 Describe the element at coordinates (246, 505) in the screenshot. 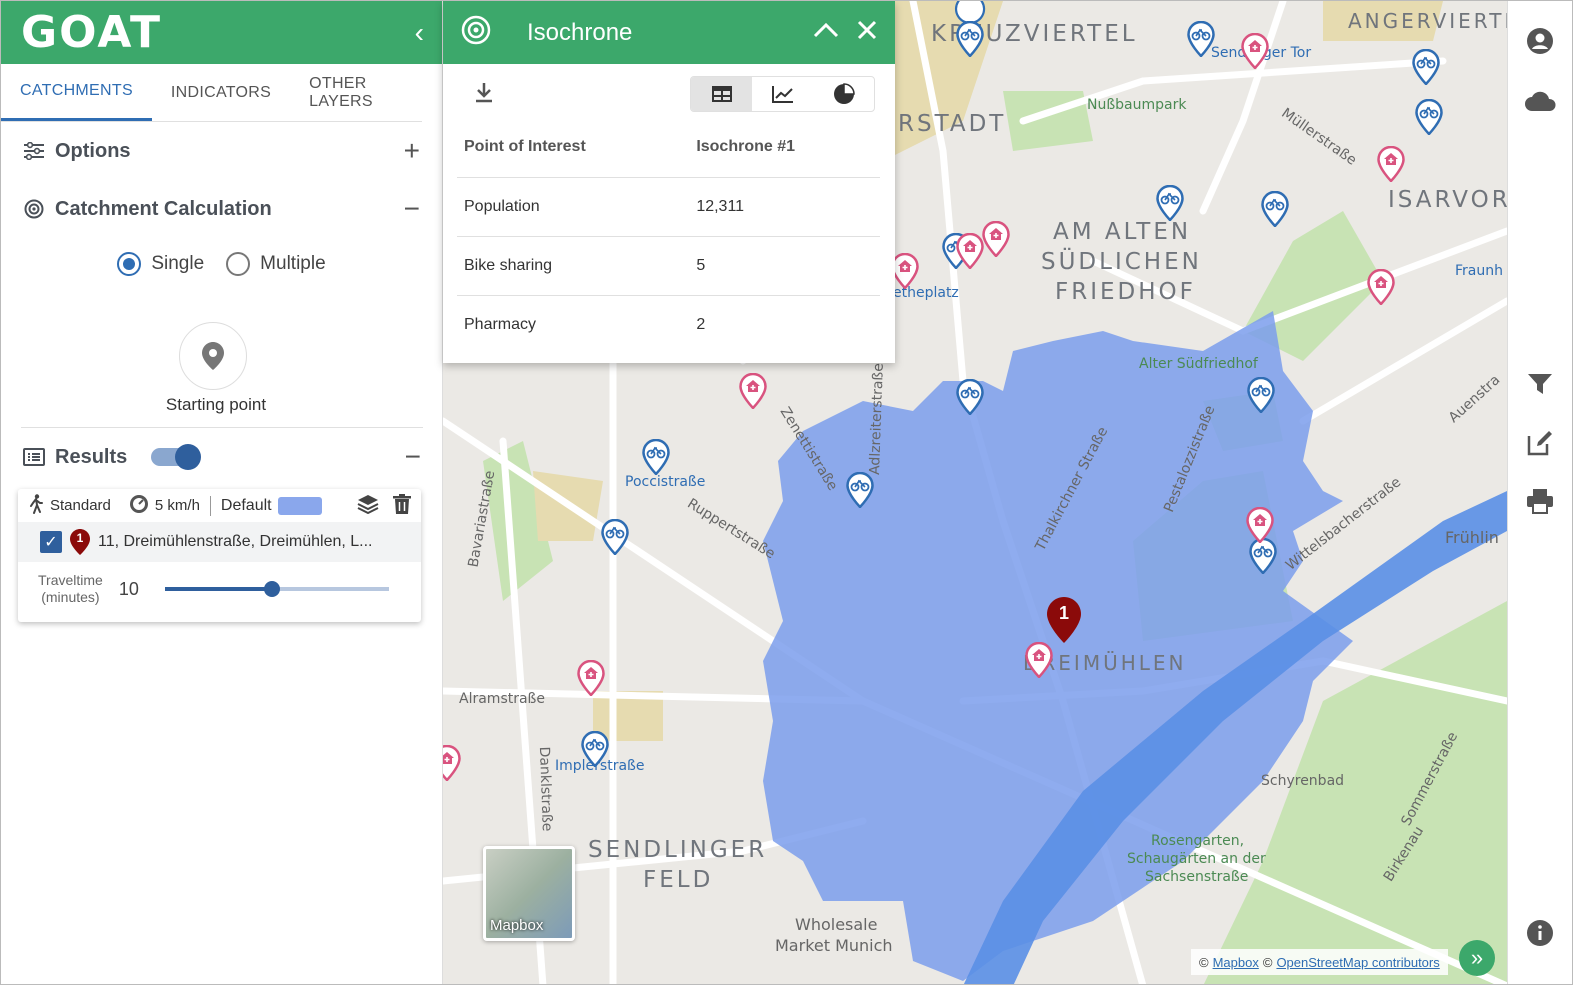

I see `style-label: Default` at that location.